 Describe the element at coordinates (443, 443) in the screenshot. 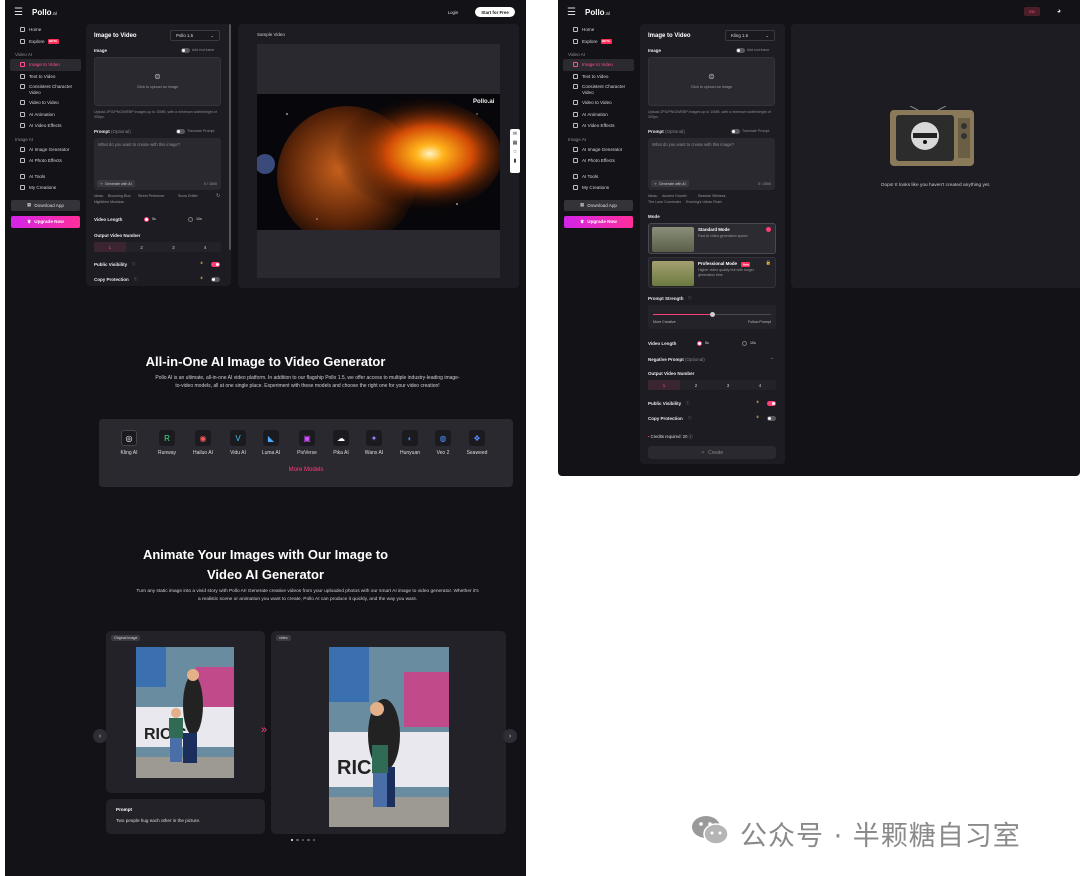

I see `model-veo: ◍ Veo 2` at that location.